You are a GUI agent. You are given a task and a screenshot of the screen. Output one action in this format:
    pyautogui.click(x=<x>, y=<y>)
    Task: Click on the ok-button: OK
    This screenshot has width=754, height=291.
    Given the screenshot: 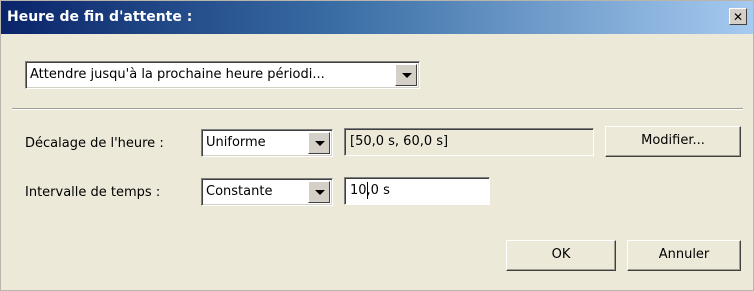 What is the action you would take?
    pyautogui.click(x=561, y=255)
    